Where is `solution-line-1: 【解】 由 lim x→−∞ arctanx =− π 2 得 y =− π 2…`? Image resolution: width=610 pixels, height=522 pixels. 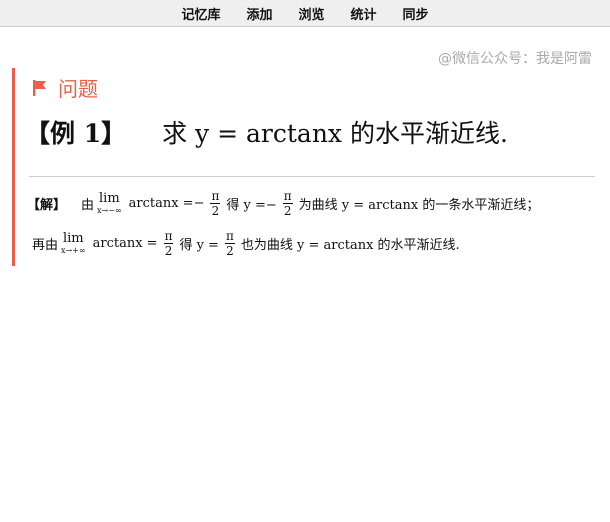 solution-line-1: 【解】 由 lim x→−∞ arctanx =− π 2 得 y =− π 2… is located at coordinates (284, 203).